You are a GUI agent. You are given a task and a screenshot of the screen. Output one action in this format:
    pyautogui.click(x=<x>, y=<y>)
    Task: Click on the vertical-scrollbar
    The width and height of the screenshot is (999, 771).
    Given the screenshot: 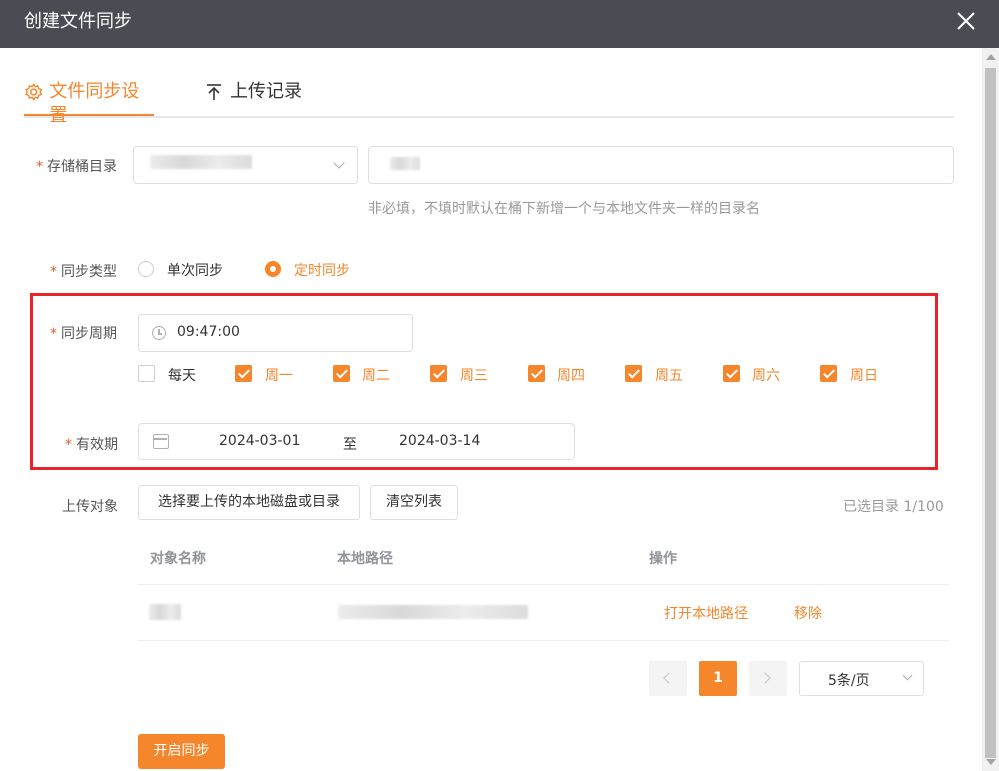 What is the action you would take?
    pyautogui.click(x=990, y=409)
    